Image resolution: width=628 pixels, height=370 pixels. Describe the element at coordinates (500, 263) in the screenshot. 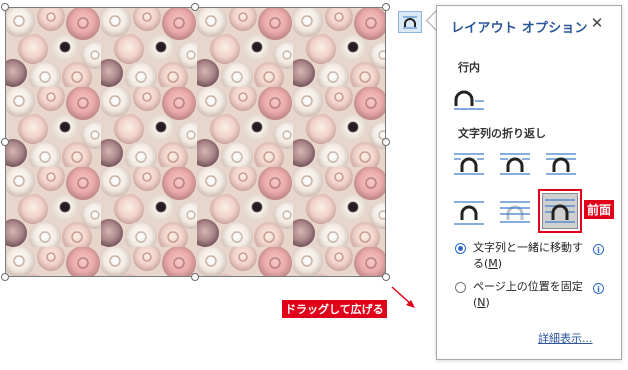

I see `radio-move-suffix: )` at that location.